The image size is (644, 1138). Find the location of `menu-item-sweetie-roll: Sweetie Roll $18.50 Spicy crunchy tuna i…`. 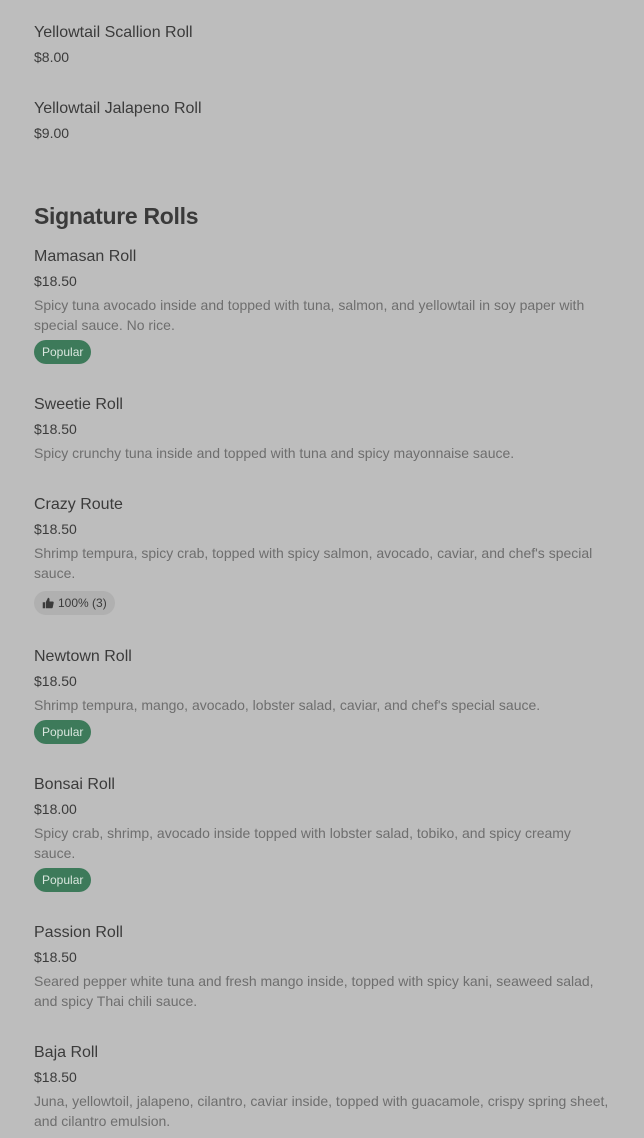

menu-item-sweetie-roll: Sweetie Roll $18.50 Spicy crunchy tuna i… is located at coordinates (322, 431).